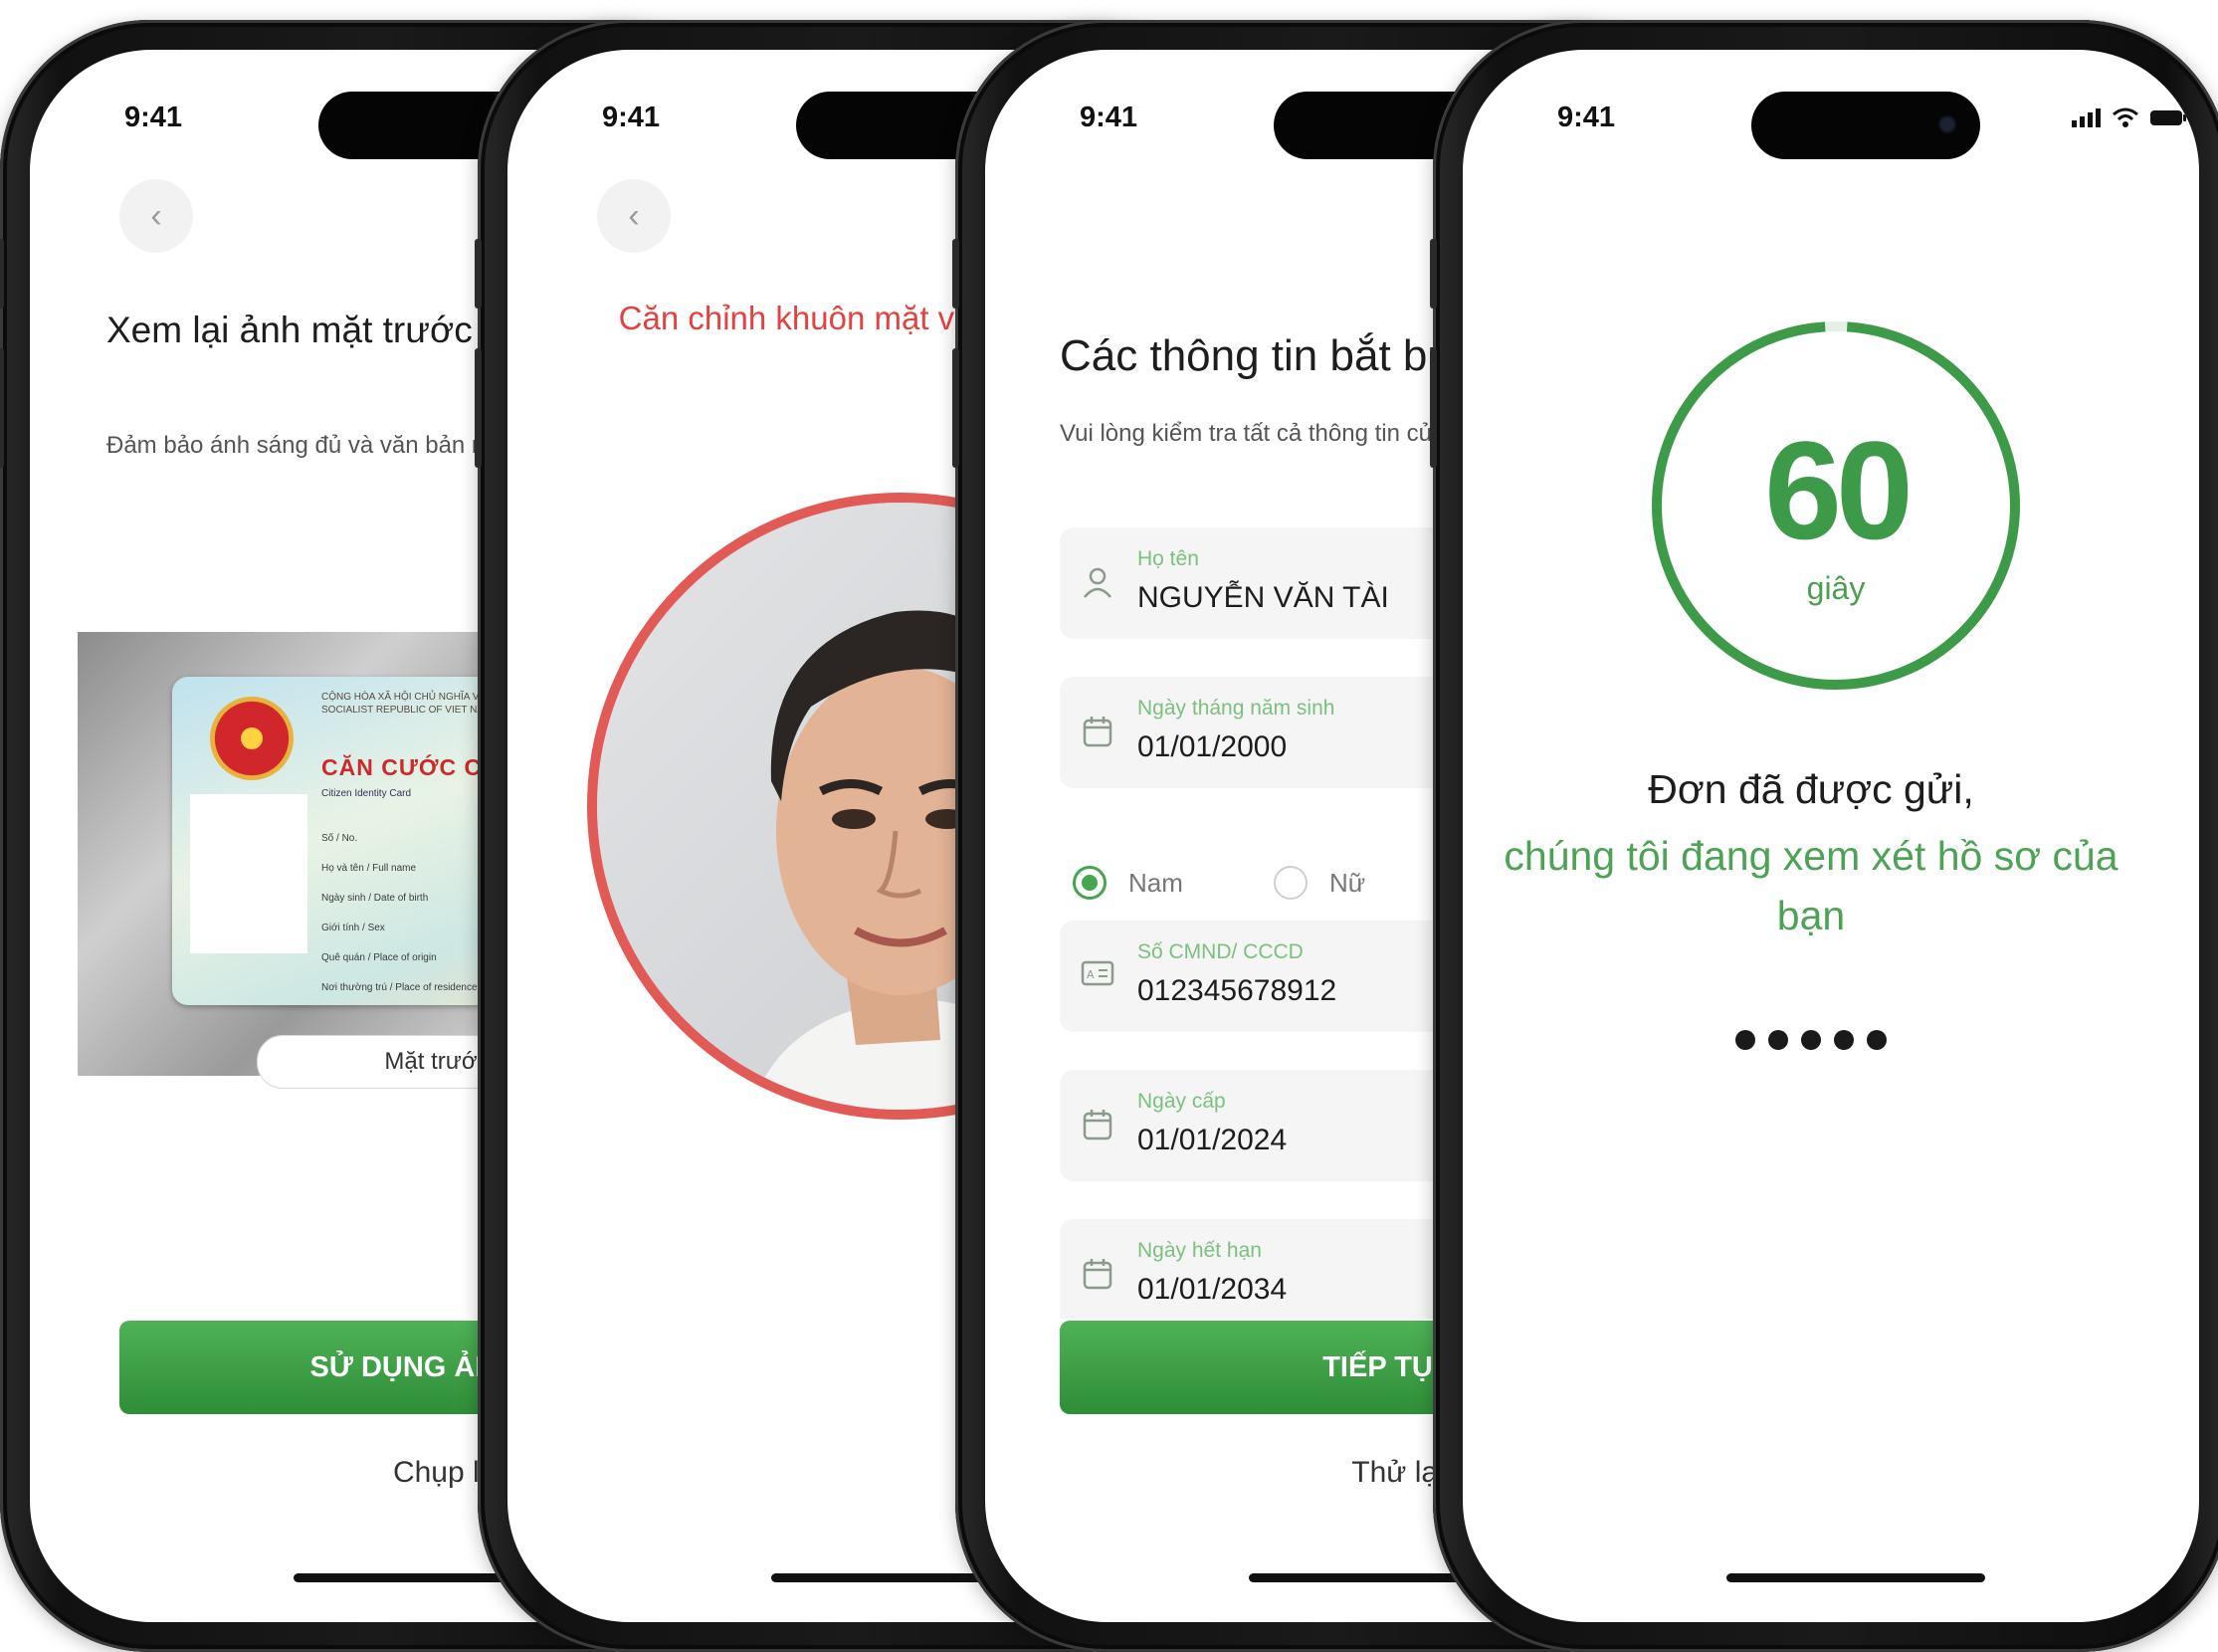 The width and height of the screenshot is (2218, 1652). What do you see at coordinates (353, 928) in the screenshot?
I see `card-field: Giới tính / Sex` at bounding box center [353, 928].